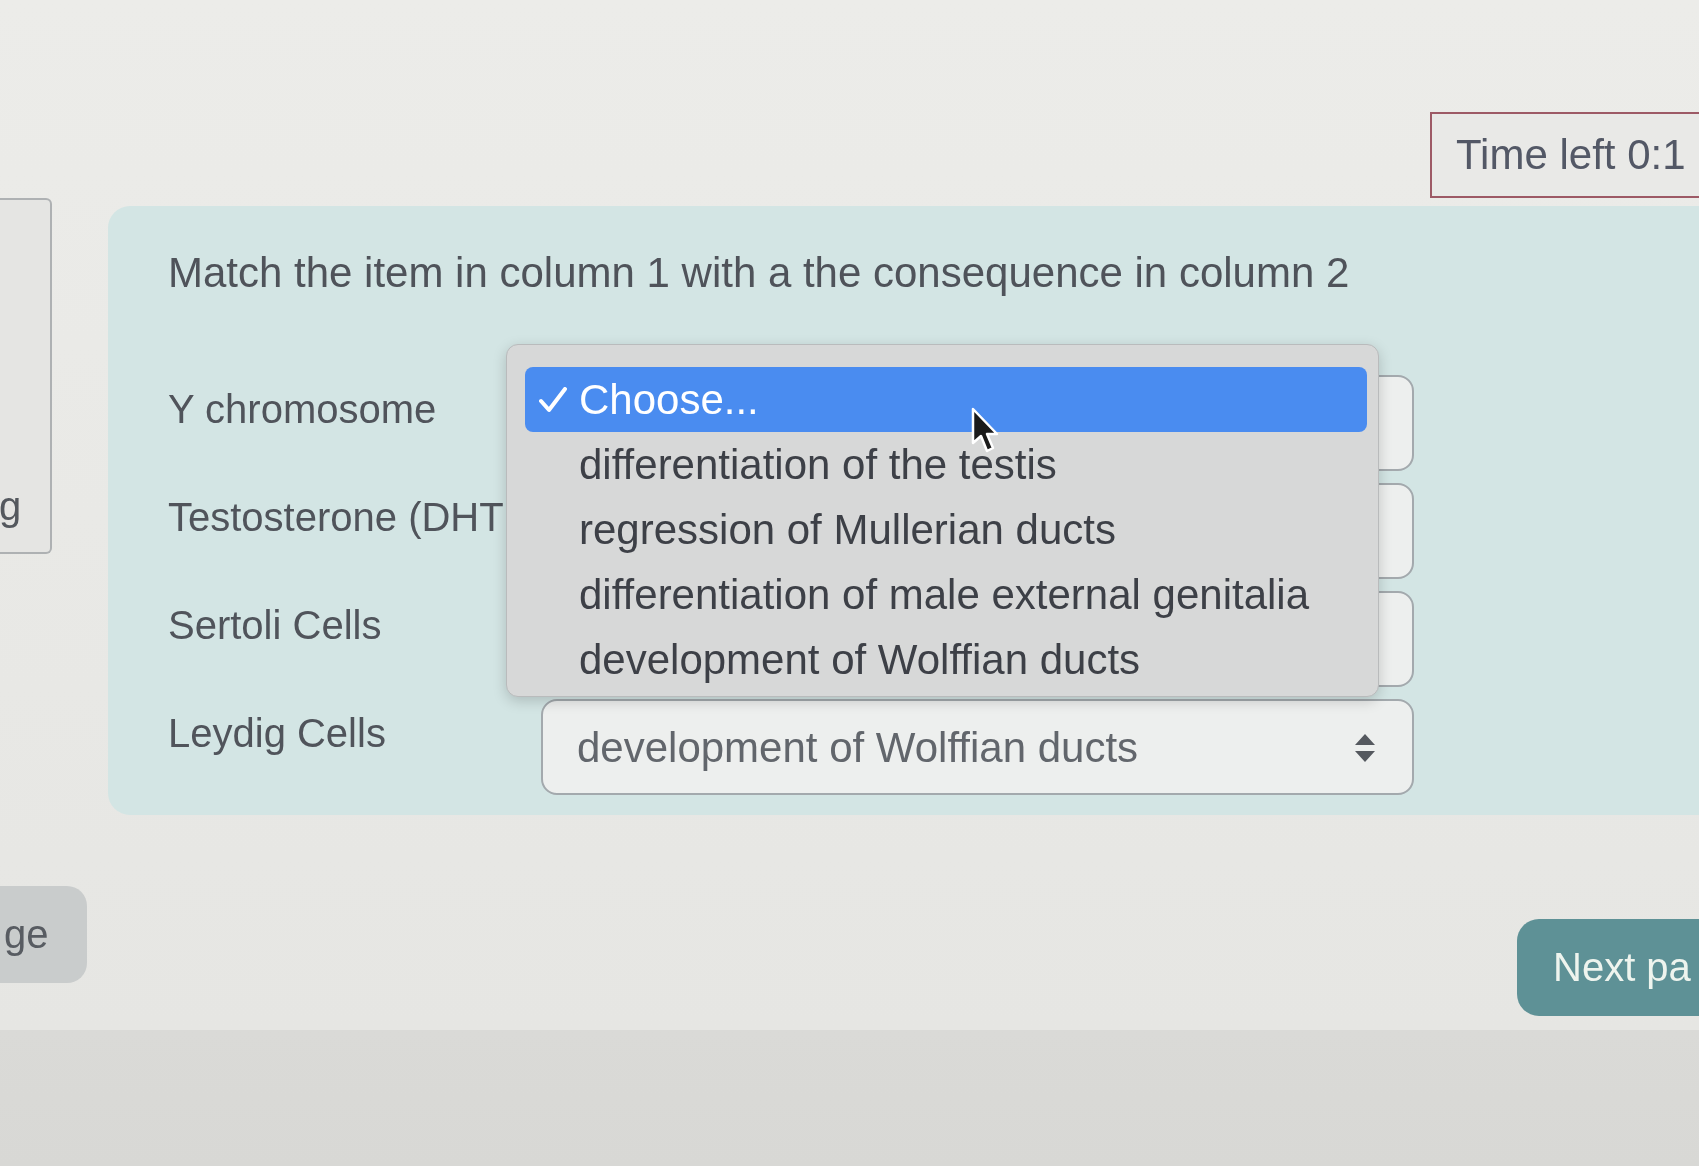 The width and height of the screenshot is (1699, 1166). Describe the element at coordinates (277, 733) in the screenshot. I see `item-label: Leydig Cells` at that location.